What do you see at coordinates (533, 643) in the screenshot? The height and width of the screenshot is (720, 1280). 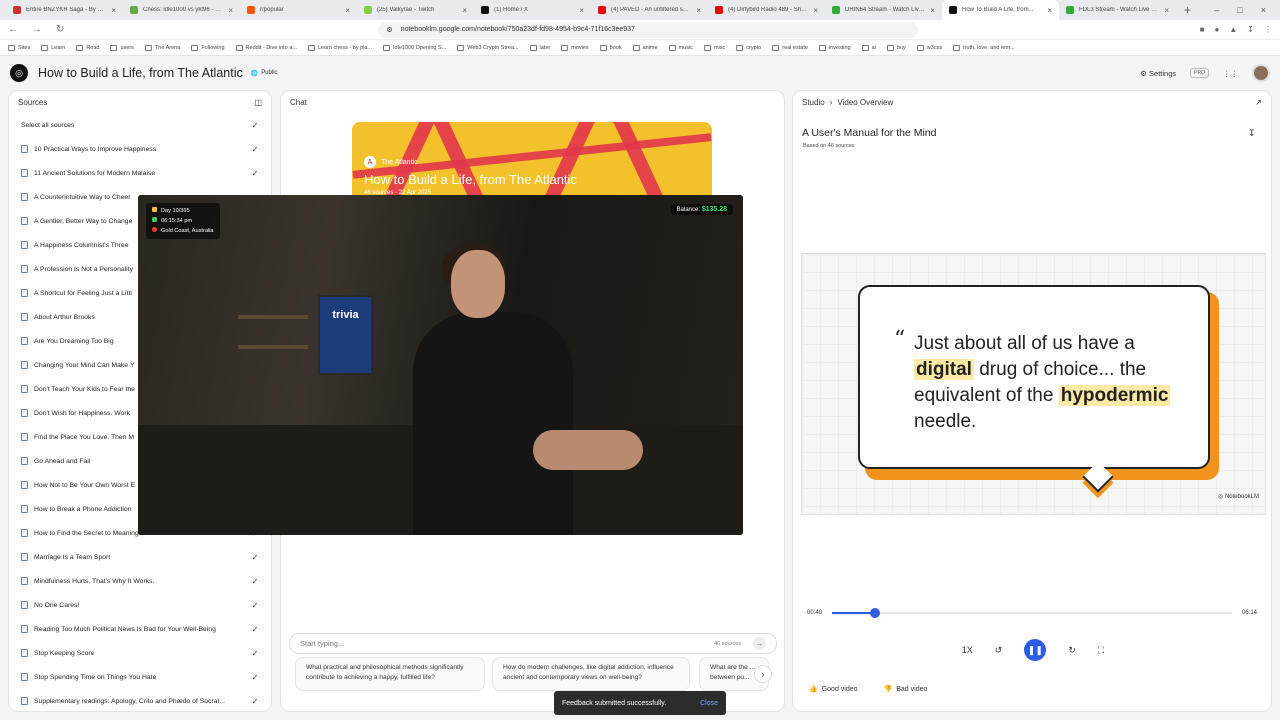 I see `chat-input: Start typing... 46 sources →` at bounding box center [533, 643].